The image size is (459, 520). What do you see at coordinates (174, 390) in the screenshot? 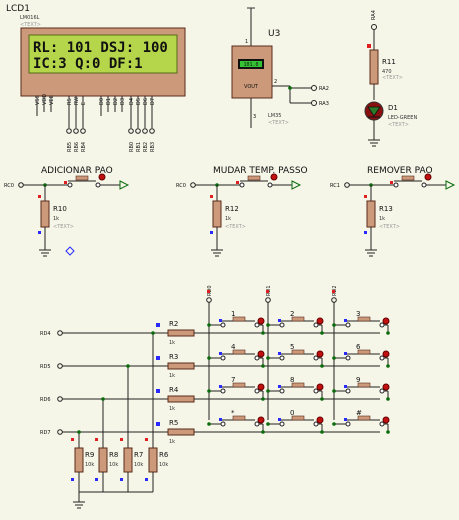
I see `row-resistor-ref: R4` at bounding box center [174, 390].